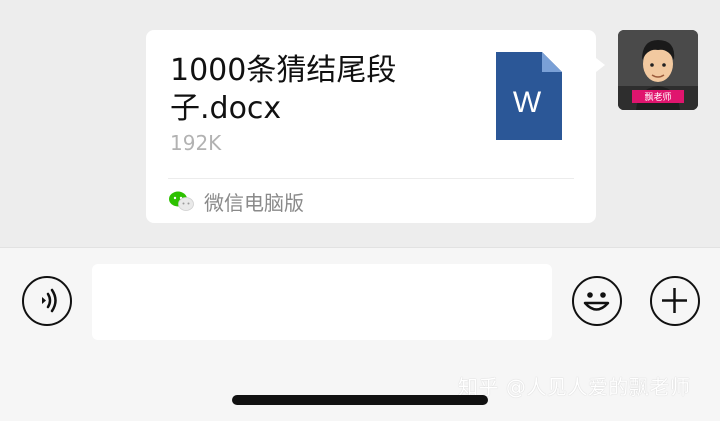 This screenshot has height=421, width=720. What do you see at coordinates (254, 202) in the screenshot?
I see `source-label: 微信电脑版` at bounding box center [254, 202].